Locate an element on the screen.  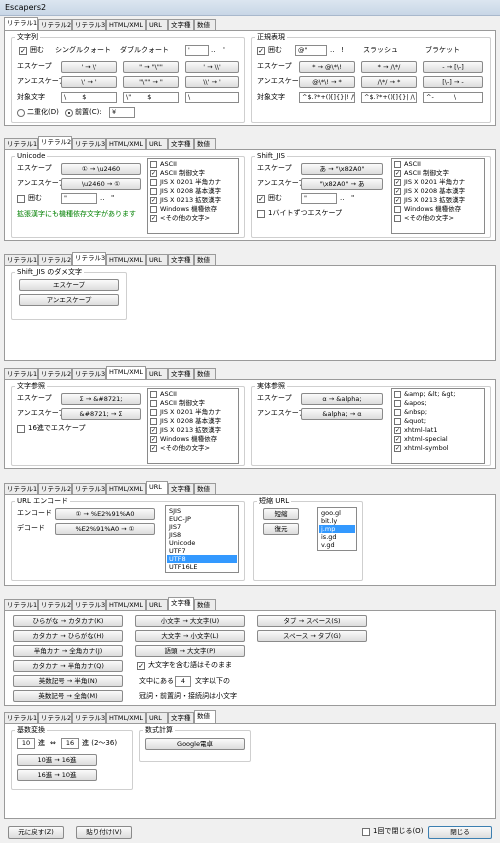
entity-escape-button: α → &alpha; is located at coordinates (342, 399).